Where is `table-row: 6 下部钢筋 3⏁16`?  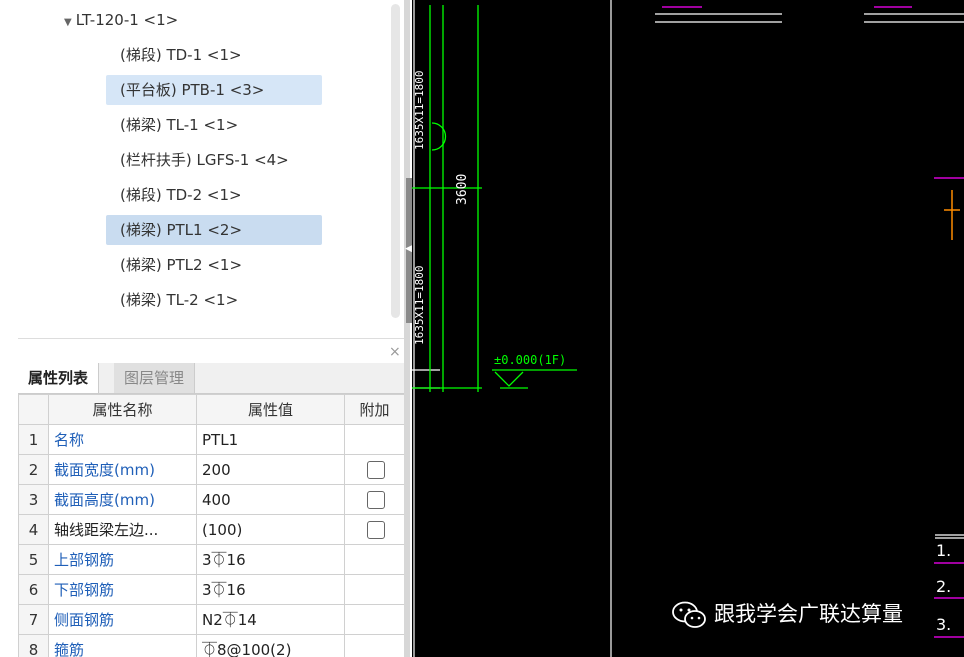
table-row: 6 下部钢筋 3⏁16 is located at coordinates (211, 589).